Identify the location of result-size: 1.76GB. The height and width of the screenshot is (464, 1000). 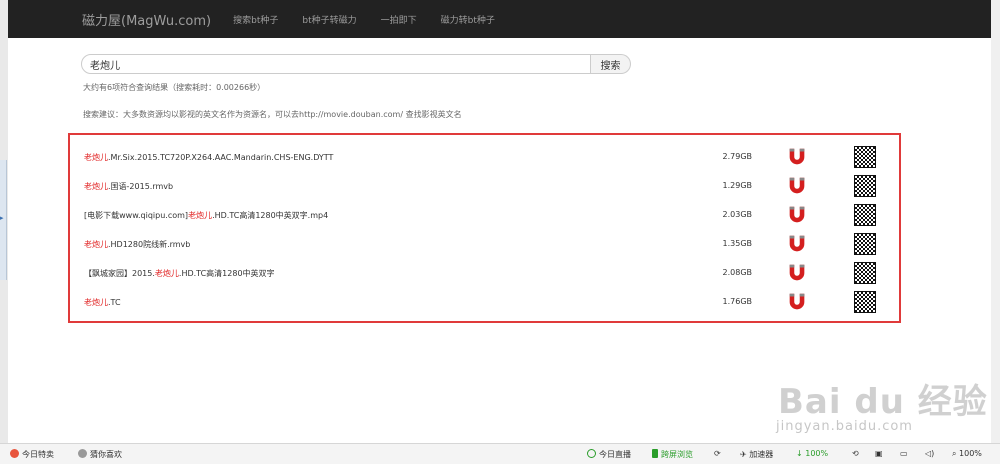
(737, 301).